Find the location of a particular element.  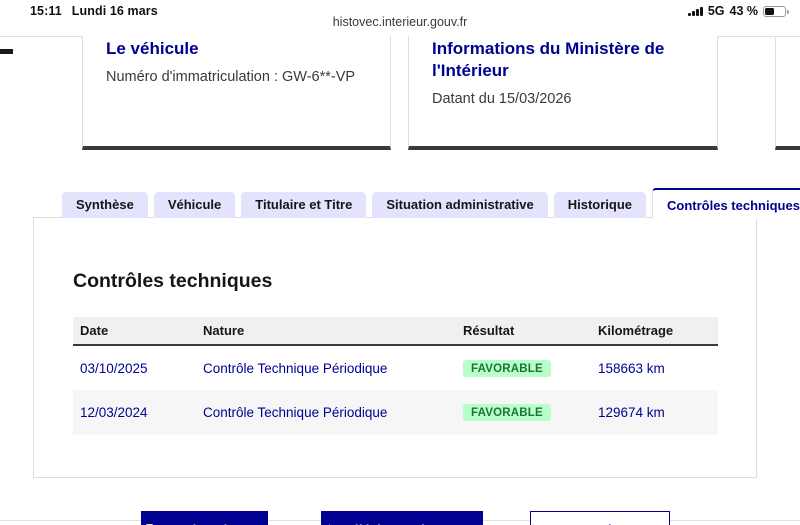

tab-controles-techniques: Contrôles techniques is located at coordinates (726, 203).